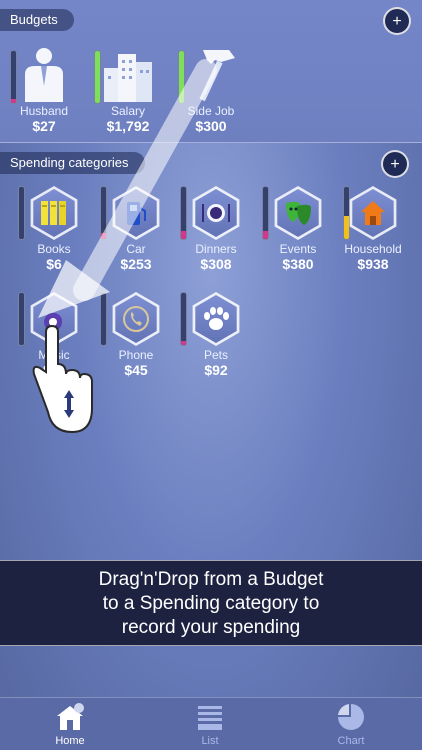 The height and width of the screenshot is (750, 422). I want to click on tab-list: List, so click(210, 724).